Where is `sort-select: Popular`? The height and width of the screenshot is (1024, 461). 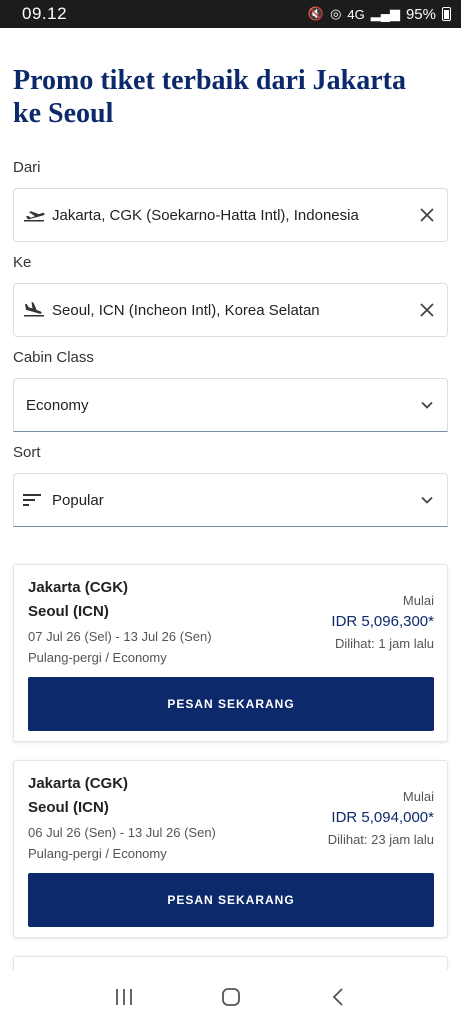 sort-select: Popular is located at coordinates (230, 500).